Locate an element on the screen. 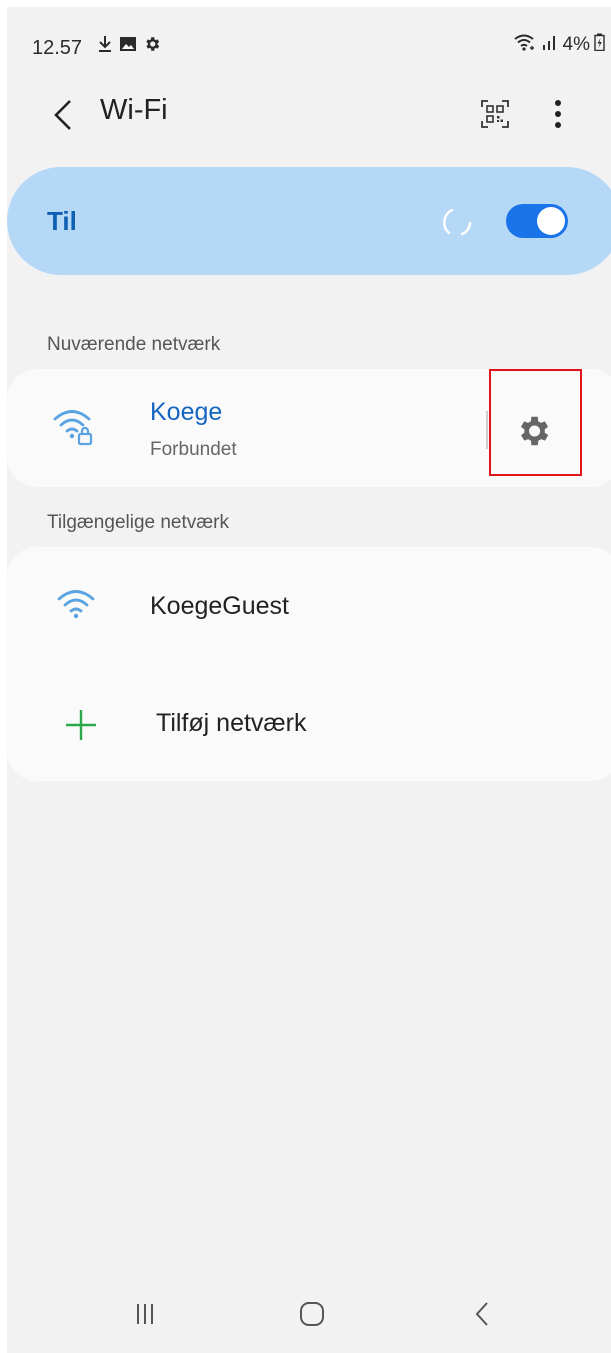  back-nav-button is located at coordinates (482, 1314).